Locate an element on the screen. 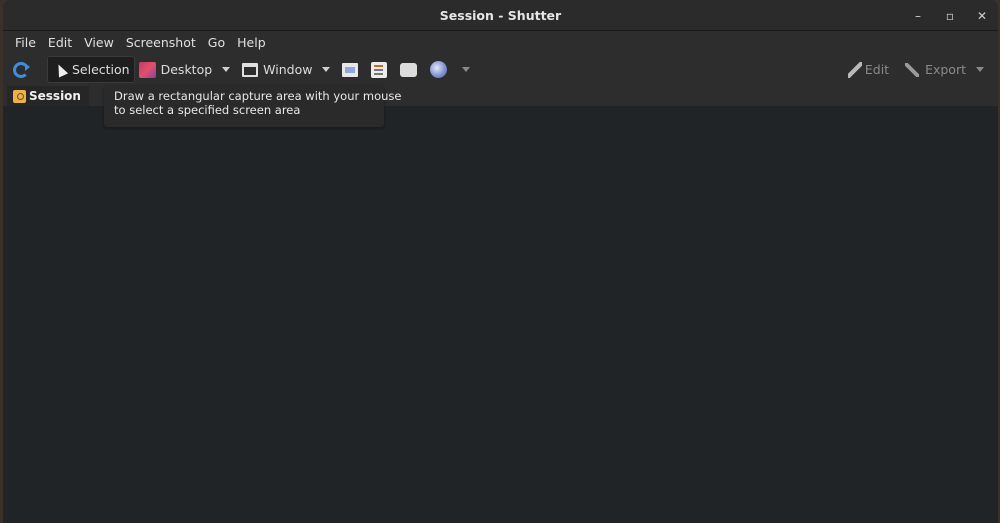 This screenshot has width=1000, height=523. title-bar: Session - Shutter – ▫ ✕ is located at coordinates (500, 15).